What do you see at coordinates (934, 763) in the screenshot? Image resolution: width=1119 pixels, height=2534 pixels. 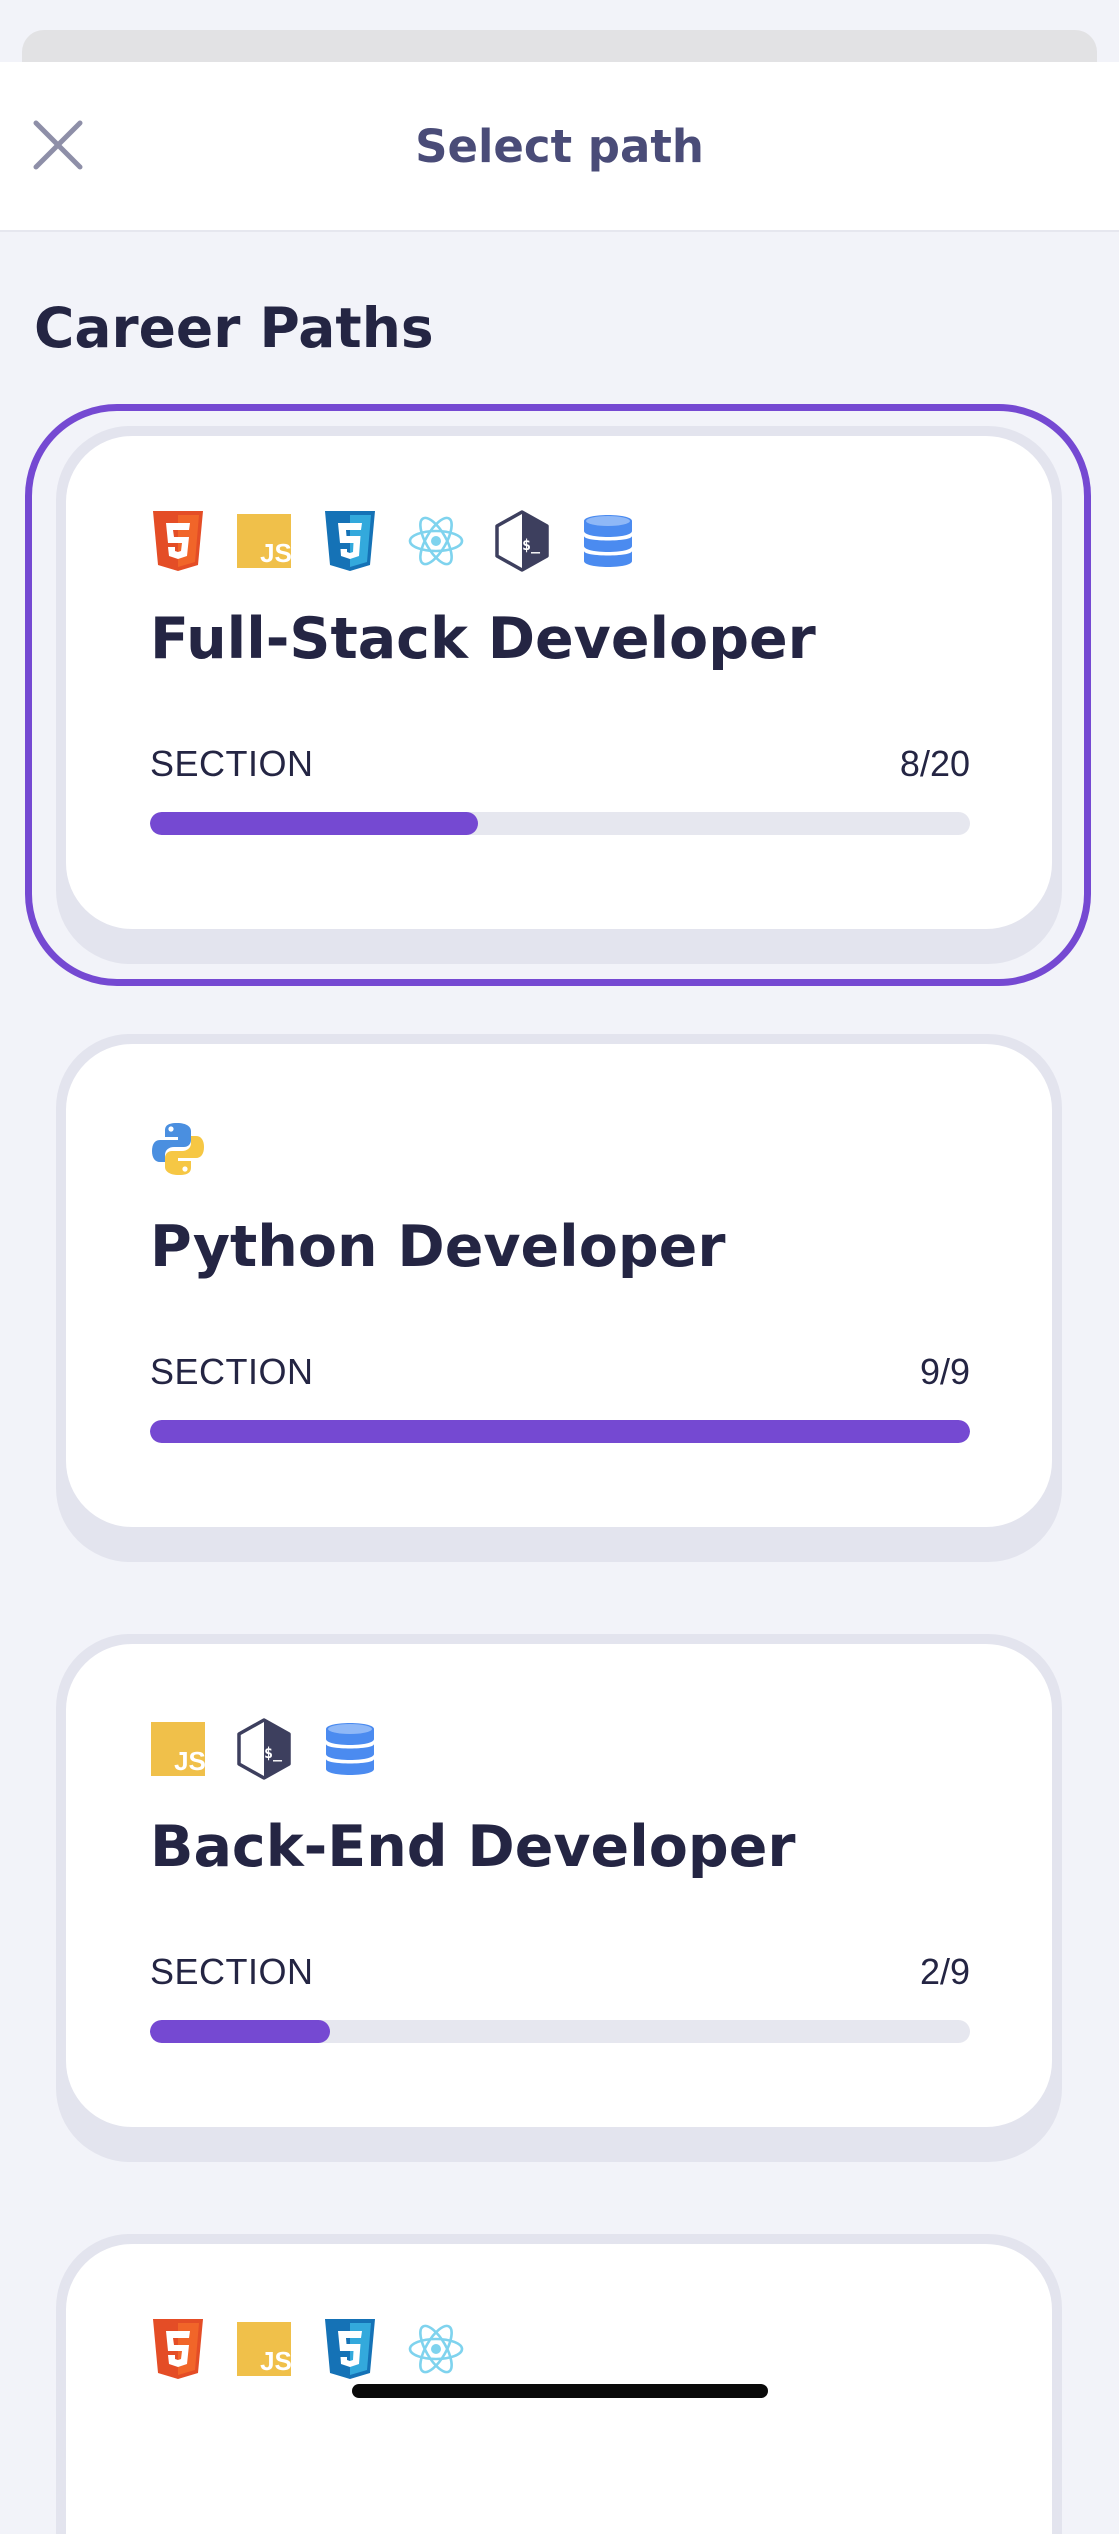 I see `section-count: 8/20` at bounding box center [934, 763].